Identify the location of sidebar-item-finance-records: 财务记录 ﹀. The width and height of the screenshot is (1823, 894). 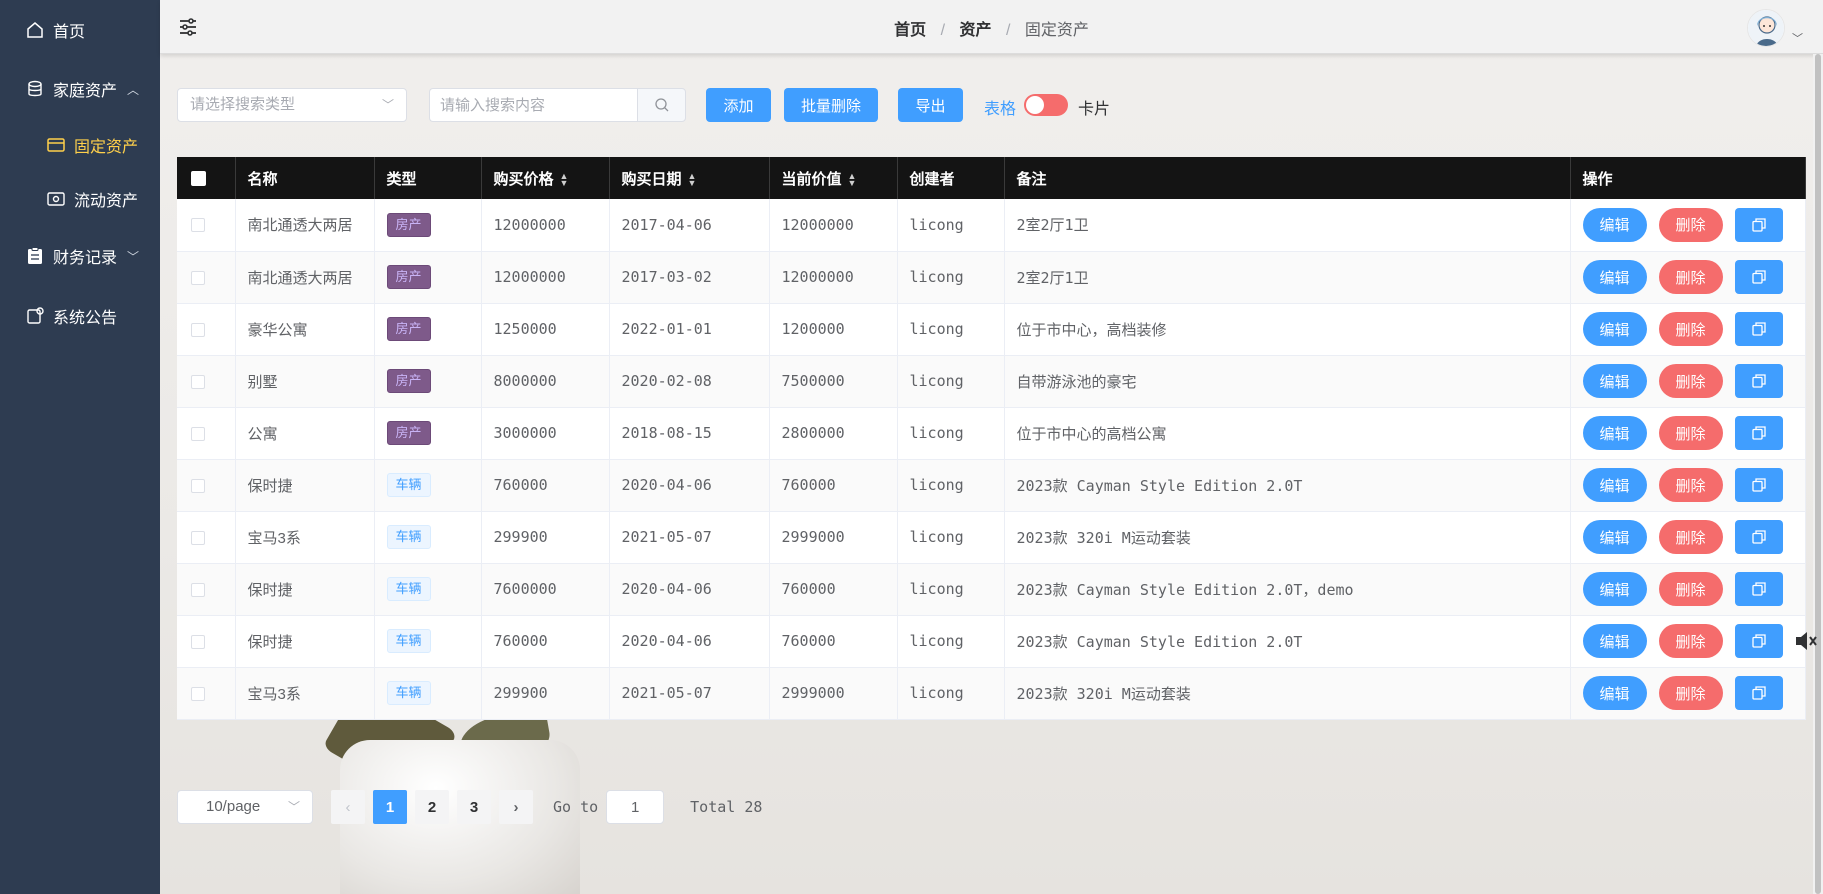
(80, 256).